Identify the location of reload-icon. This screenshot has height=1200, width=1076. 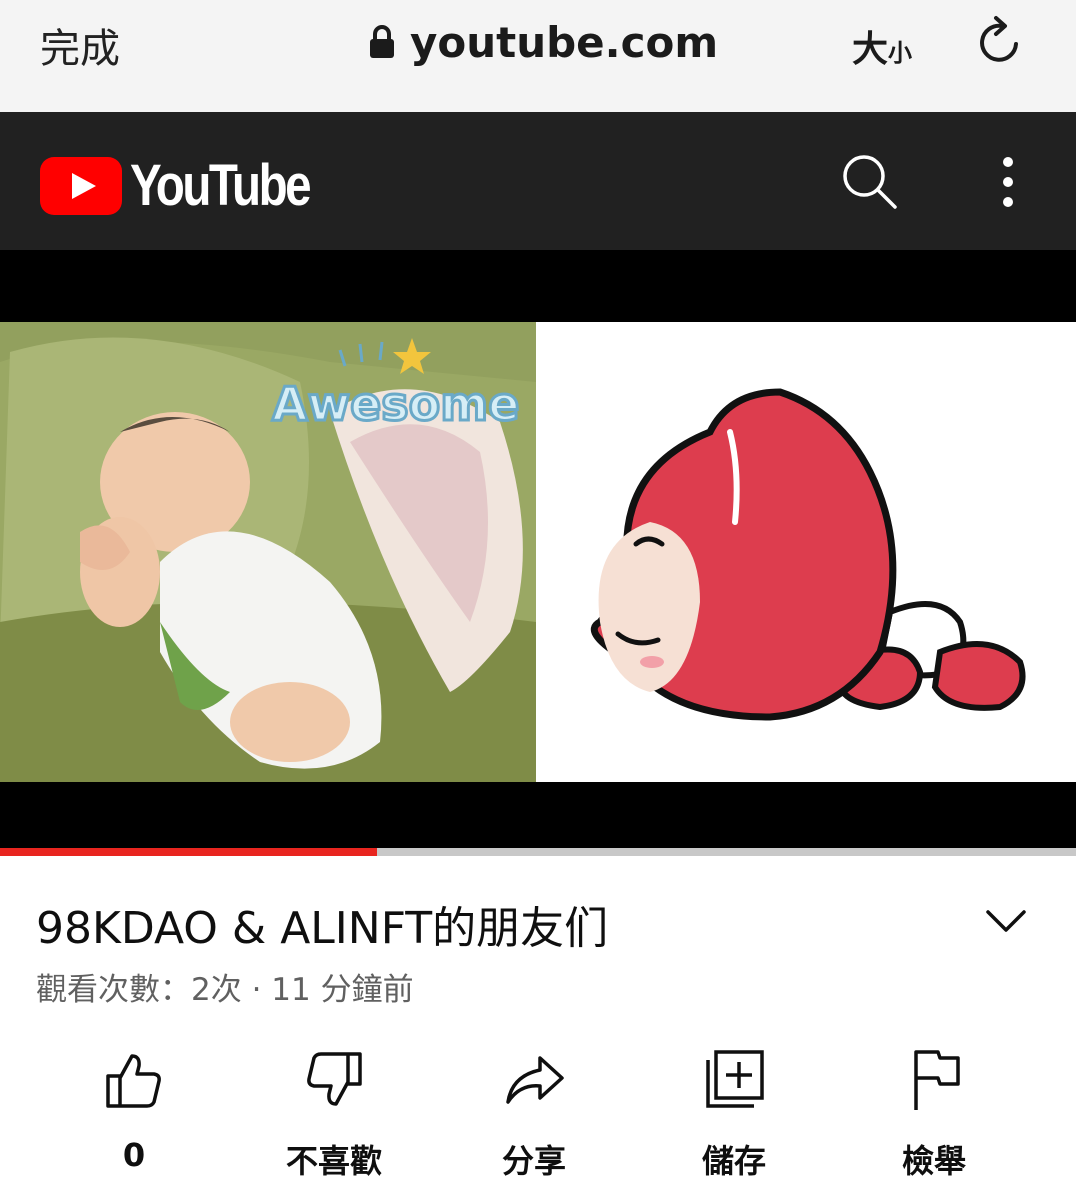
(999, 41).